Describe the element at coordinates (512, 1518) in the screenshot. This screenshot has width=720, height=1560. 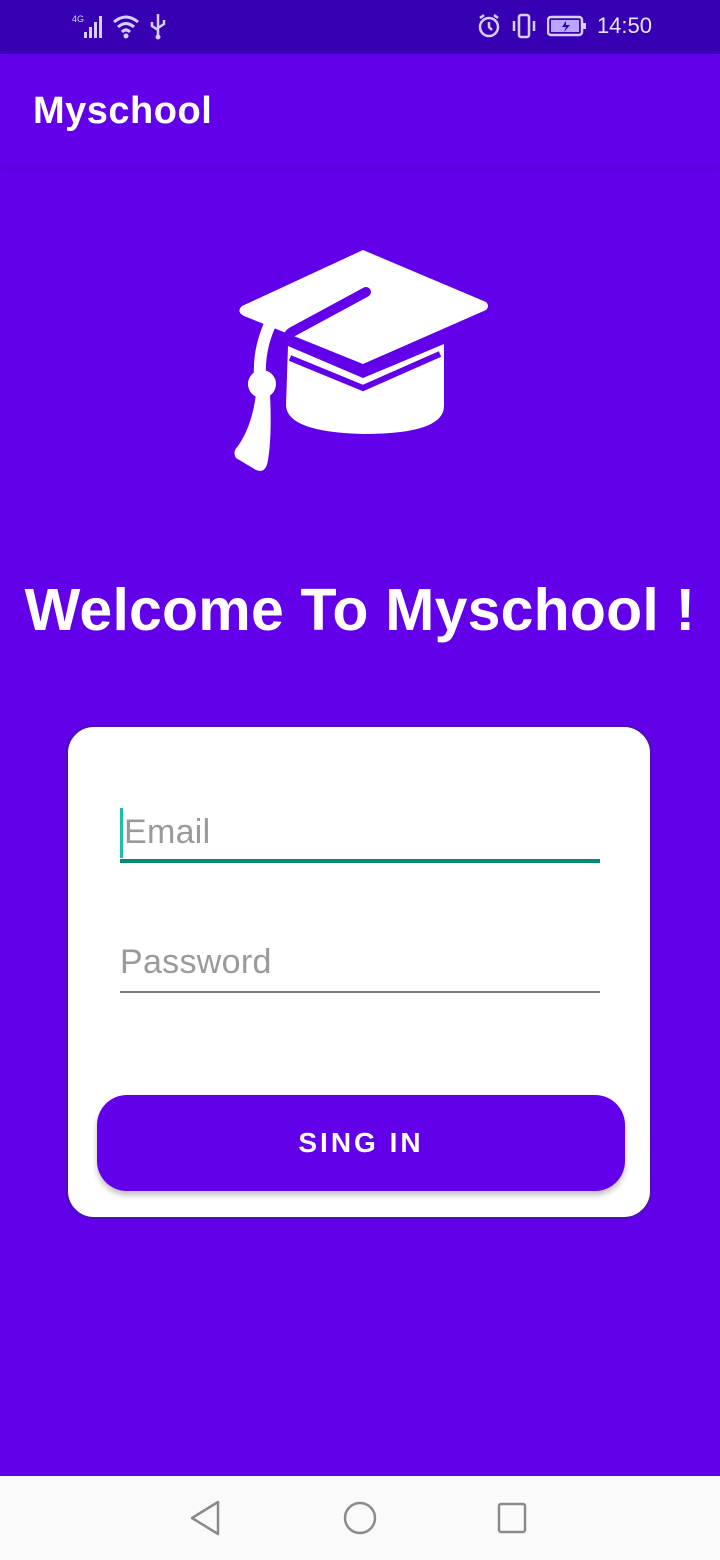
I see `recents-icon` at that location.